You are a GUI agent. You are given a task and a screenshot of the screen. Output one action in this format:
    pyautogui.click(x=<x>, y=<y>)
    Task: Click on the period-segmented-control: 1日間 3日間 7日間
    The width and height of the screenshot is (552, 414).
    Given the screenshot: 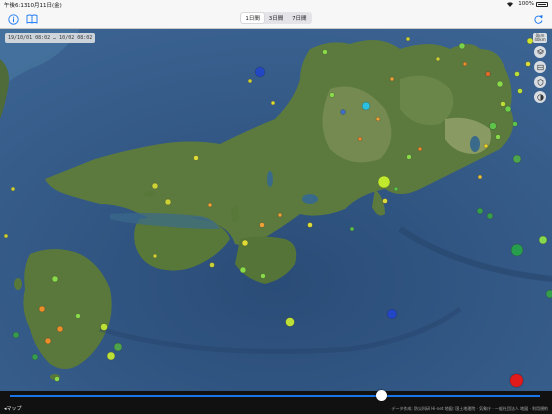 What is the action you would take?
    pyautogui.click(x=276, y=18)
    